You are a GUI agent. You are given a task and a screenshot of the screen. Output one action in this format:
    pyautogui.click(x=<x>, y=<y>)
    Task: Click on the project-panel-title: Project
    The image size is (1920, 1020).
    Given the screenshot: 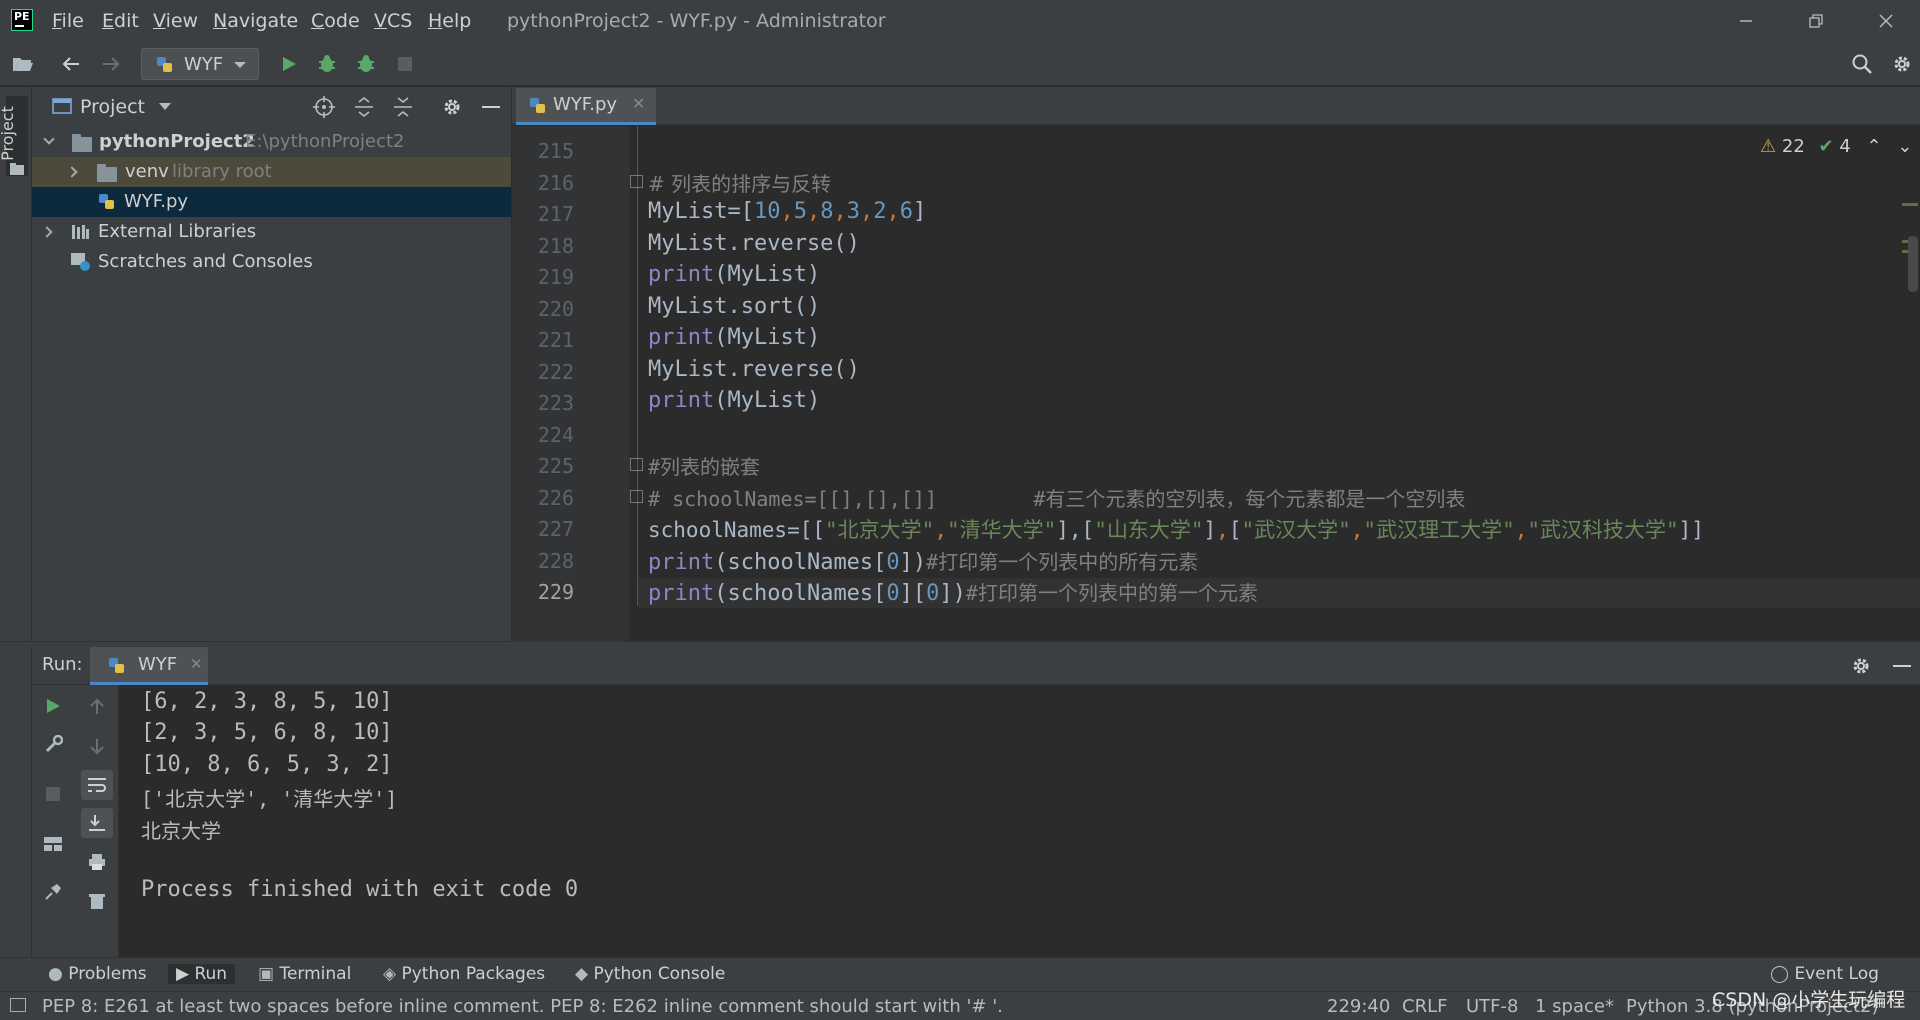 What is the action you would take?
    pyautogui.click(x=112, y=107)
    